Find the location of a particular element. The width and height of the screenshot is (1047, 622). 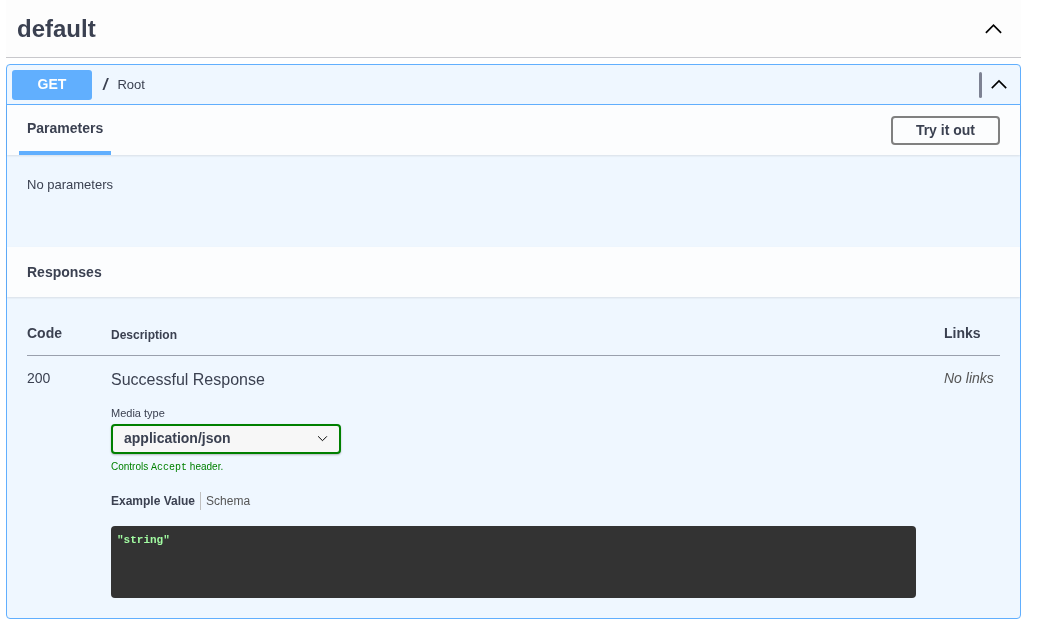

tag-title: default is located at coordinates (56, 28).